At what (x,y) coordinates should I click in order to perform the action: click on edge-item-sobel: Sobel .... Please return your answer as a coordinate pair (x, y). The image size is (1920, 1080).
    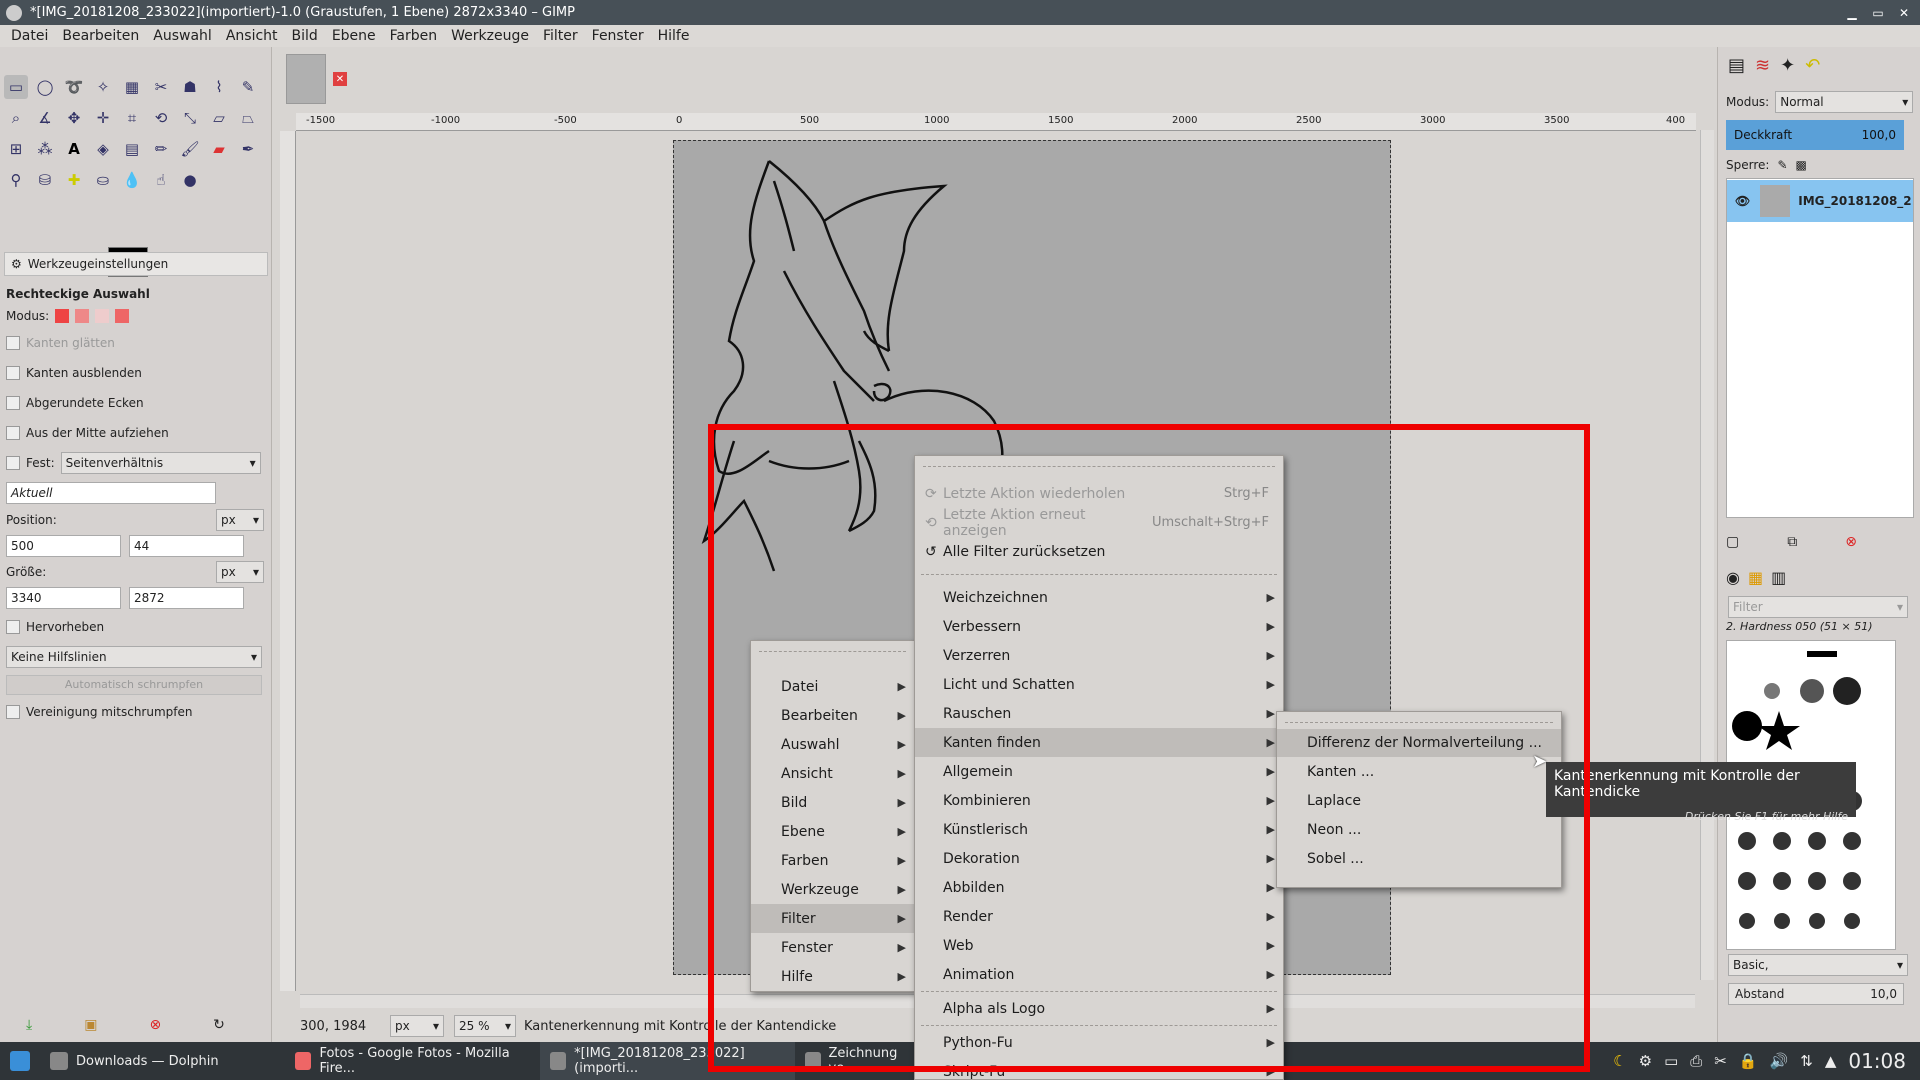
    Looking at the image, I should click on (1419, 858).